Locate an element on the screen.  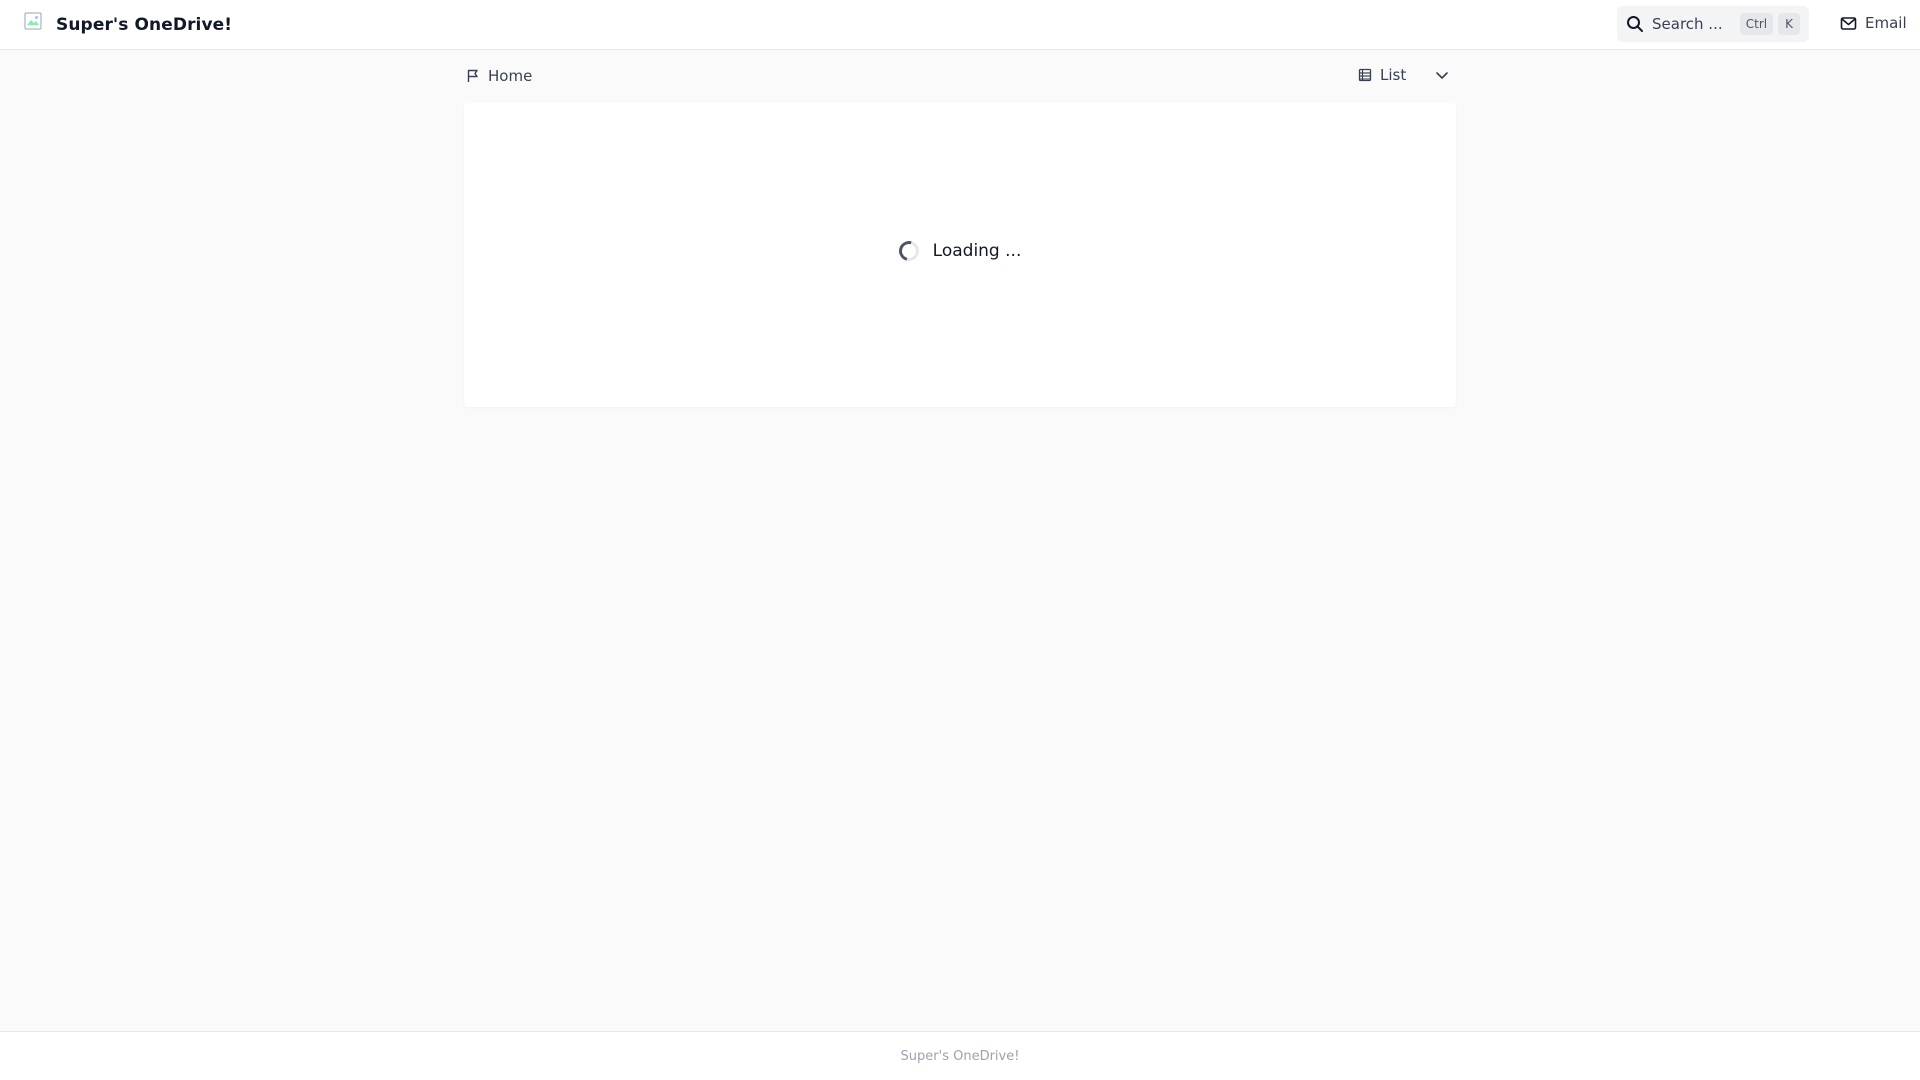
shortcut-ctrl-key: Ctrl is located at coordinates (1756, 24).